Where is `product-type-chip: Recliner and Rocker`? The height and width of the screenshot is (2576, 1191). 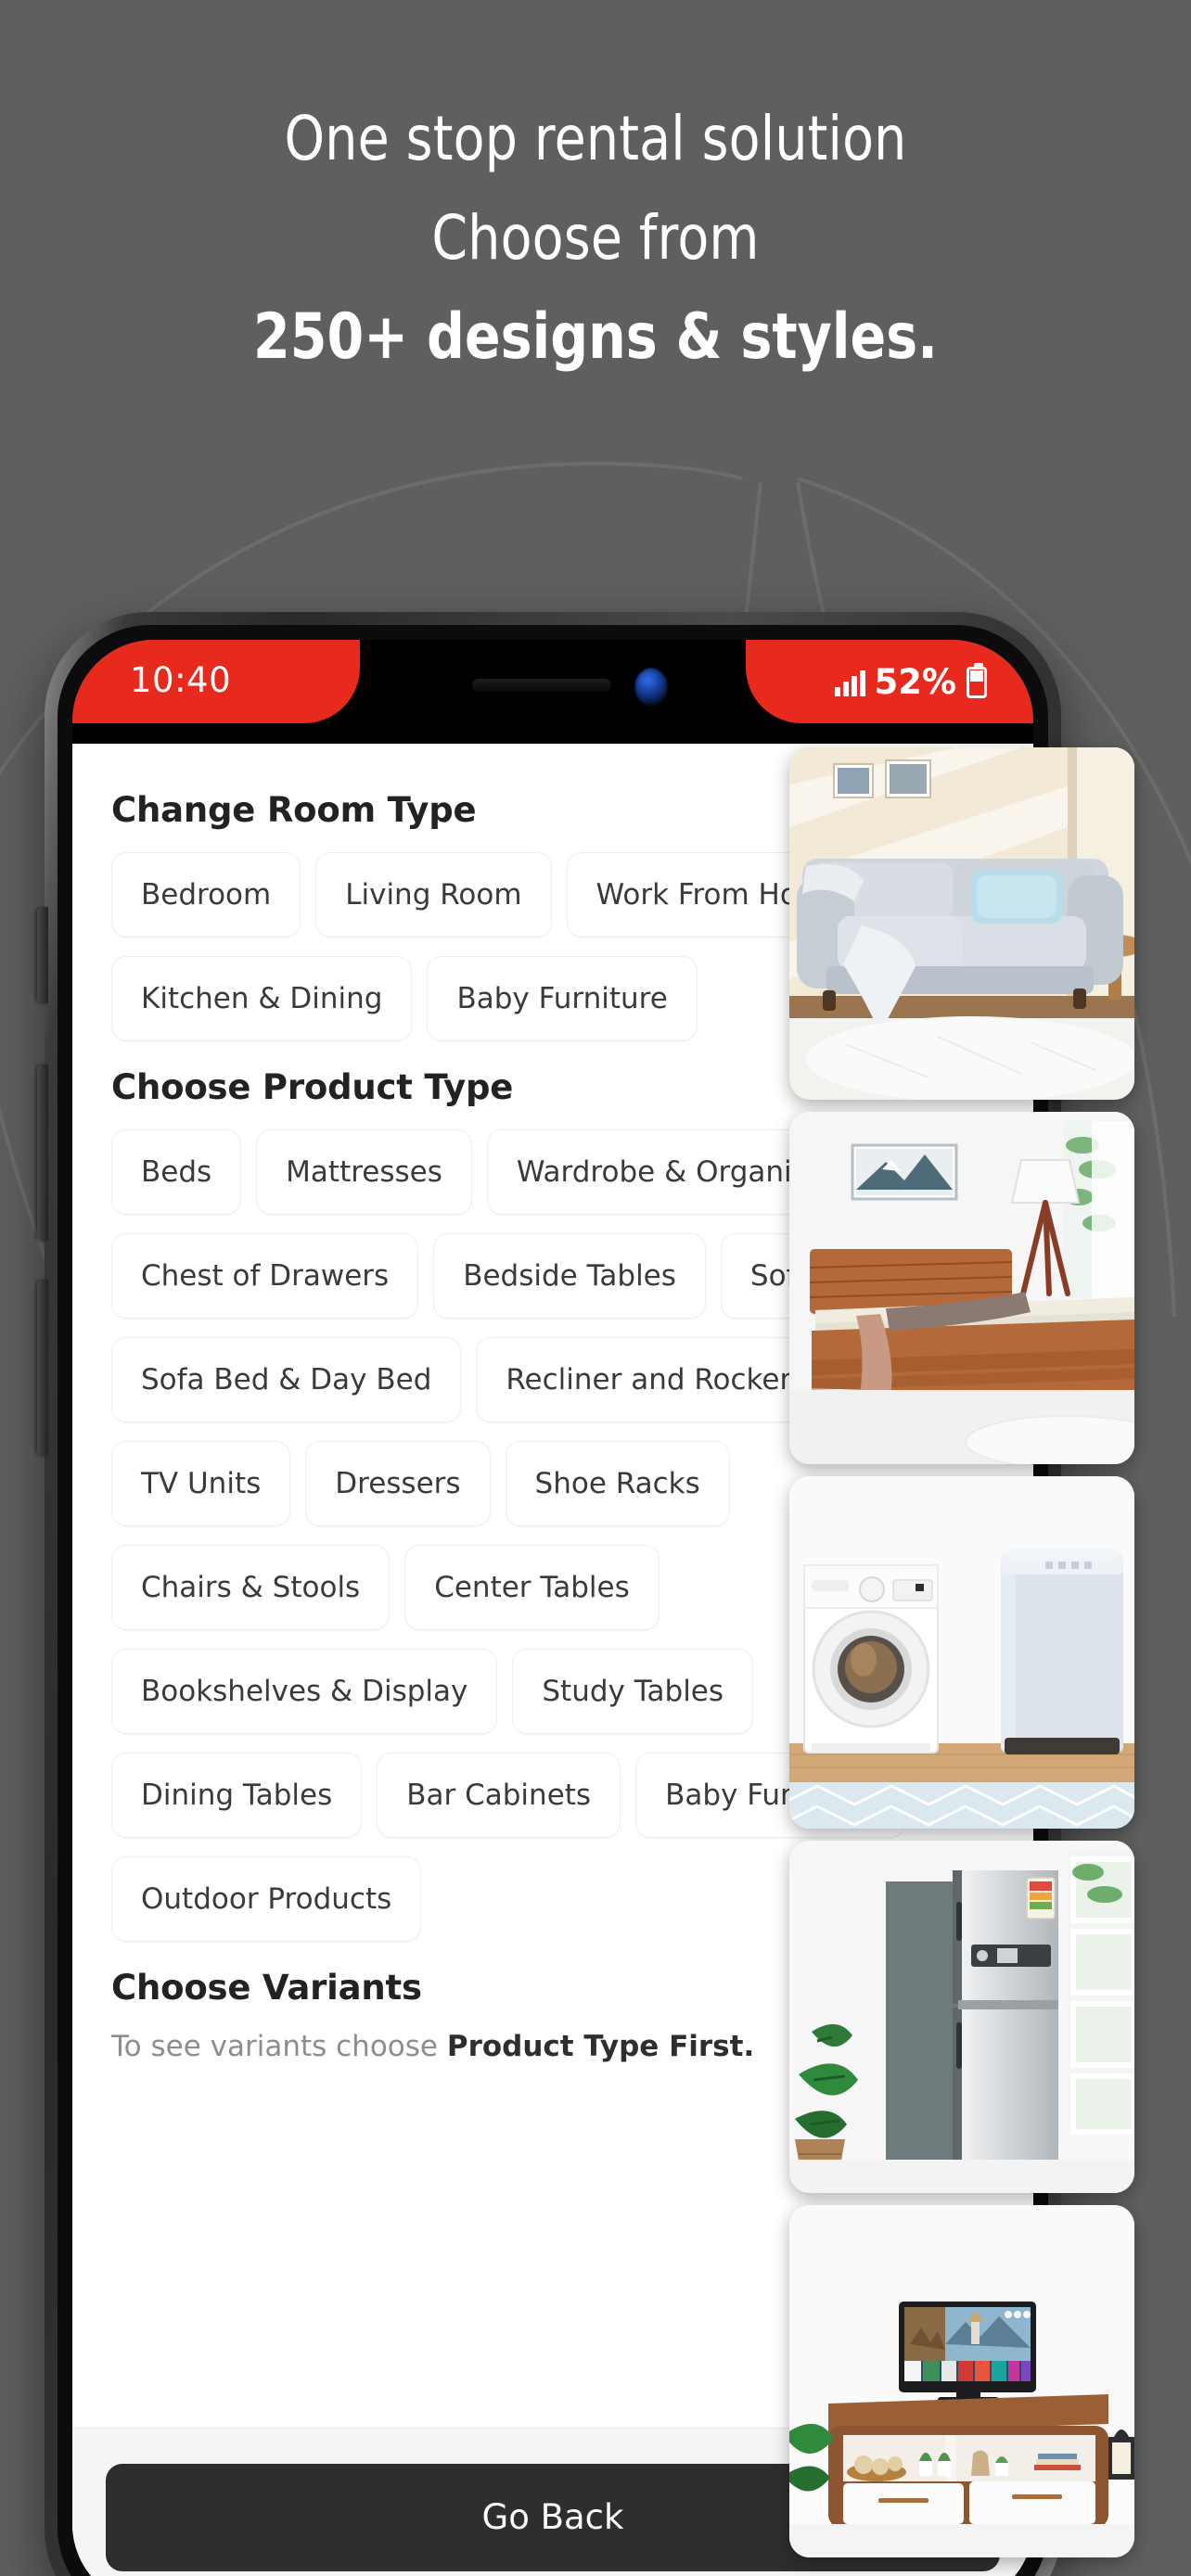 product-type-chip: Recliner and Rocker is located at coordinates (649, 1379).